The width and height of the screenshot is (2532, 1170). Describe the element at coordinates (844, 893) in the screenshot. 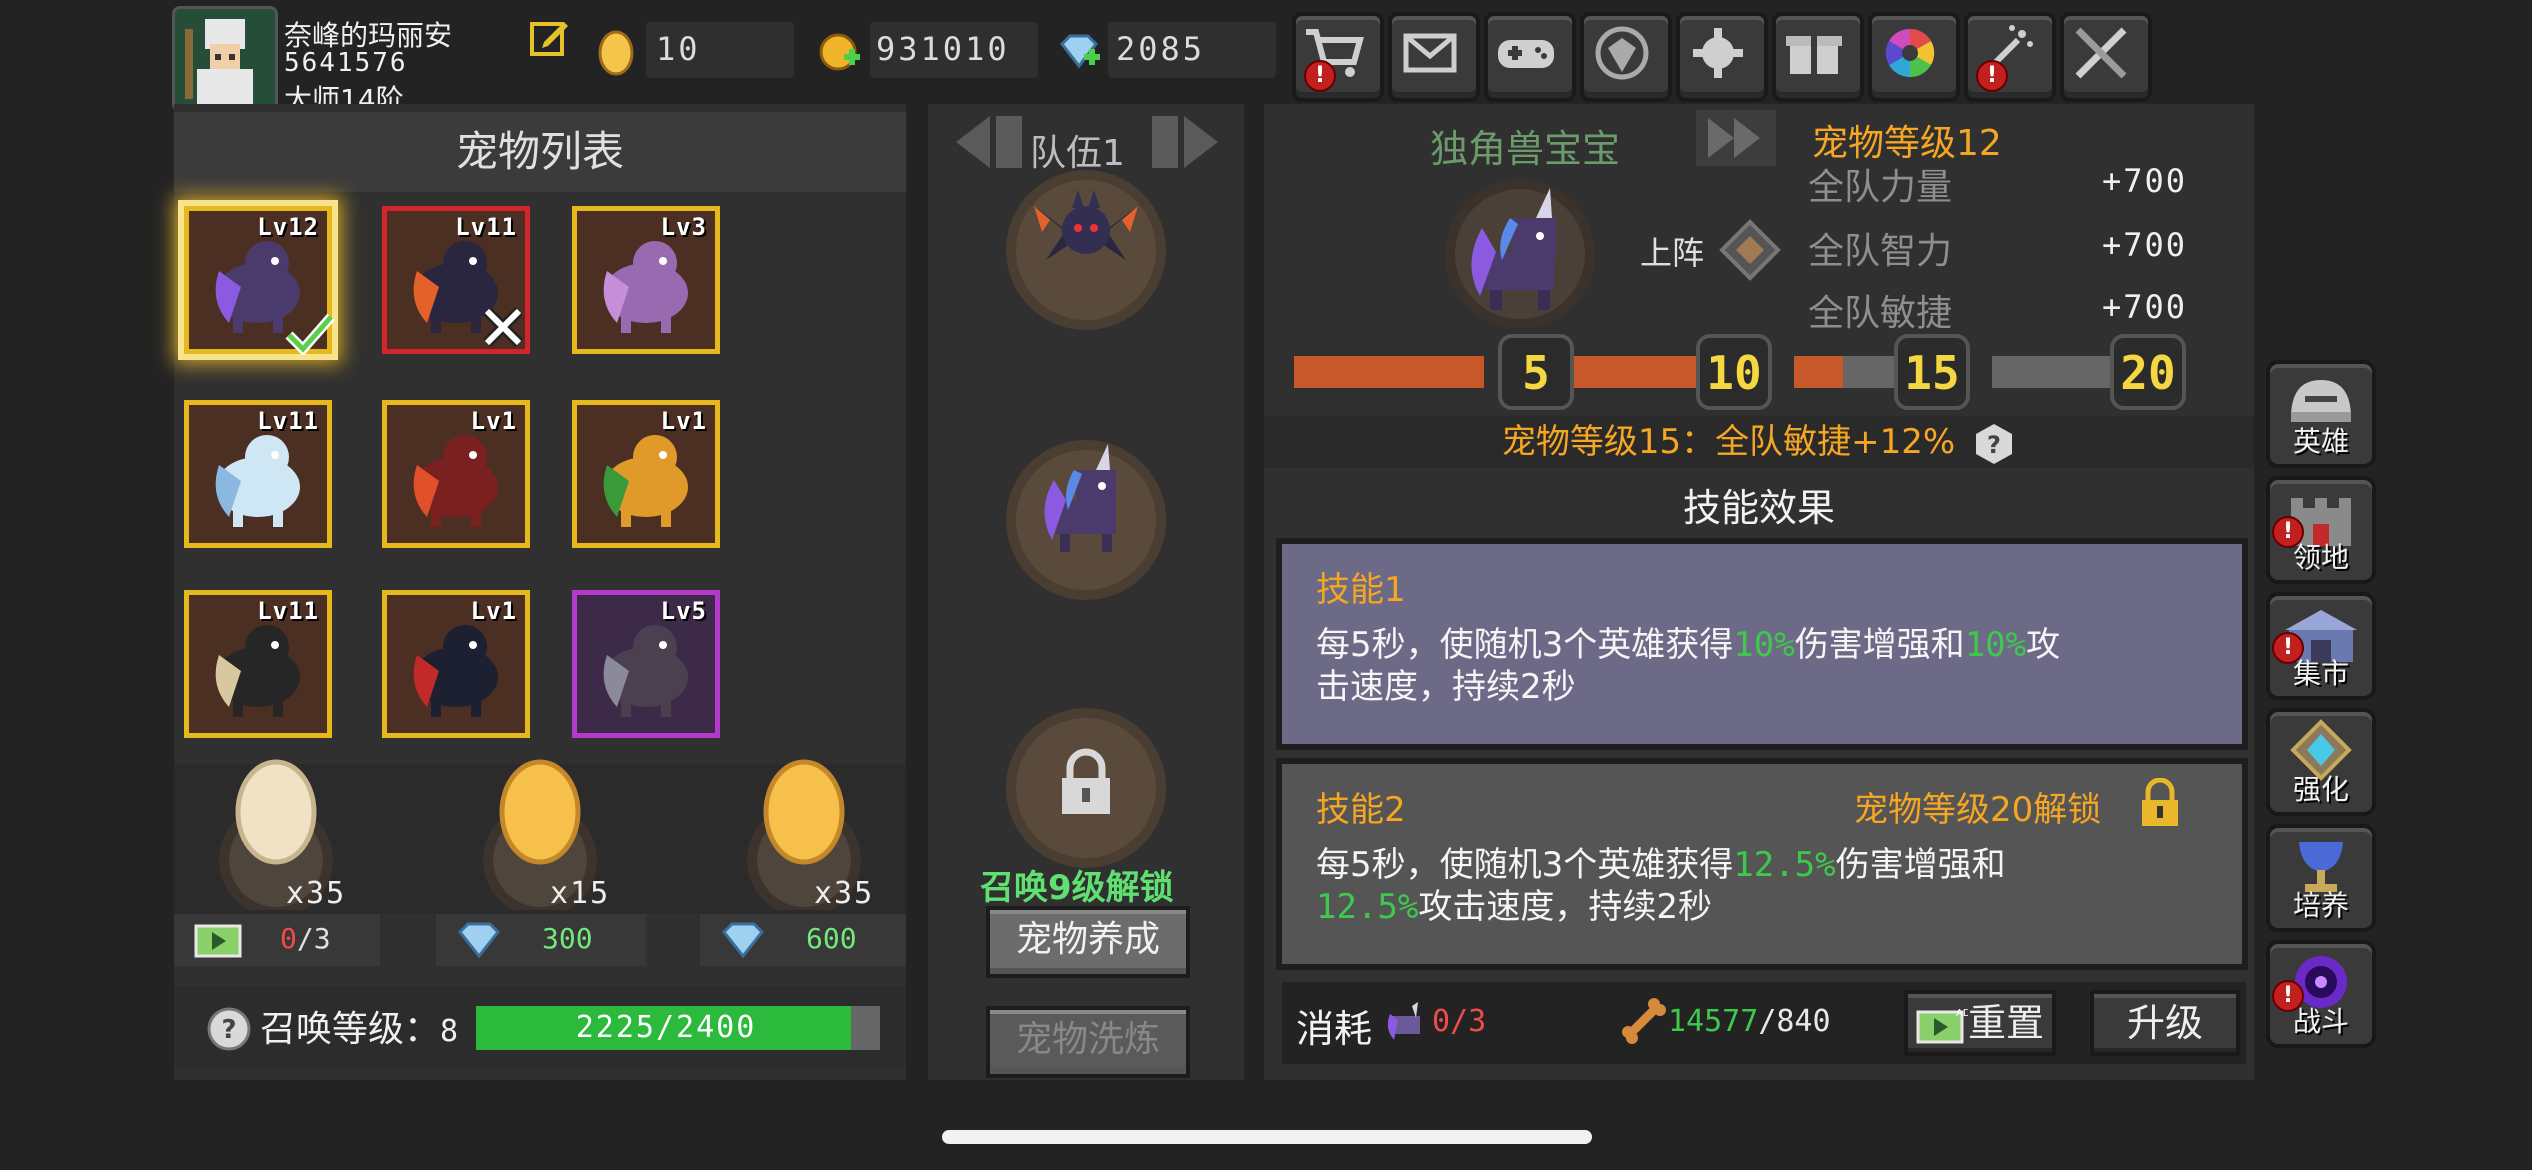

I see `egg-count: x35` at that location.